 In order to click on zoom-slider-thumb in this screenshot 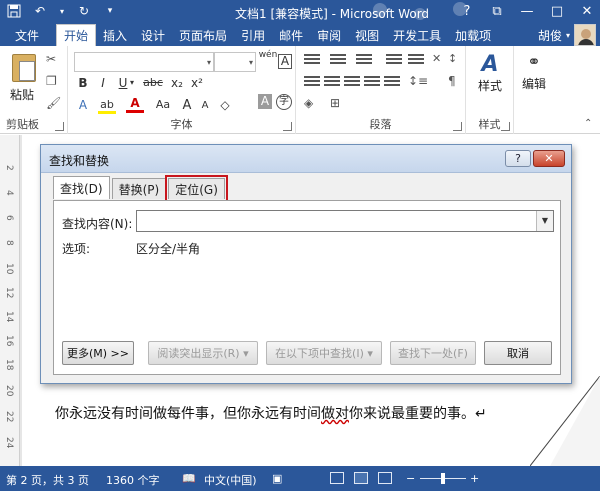, I will do `click(443, 478)`.